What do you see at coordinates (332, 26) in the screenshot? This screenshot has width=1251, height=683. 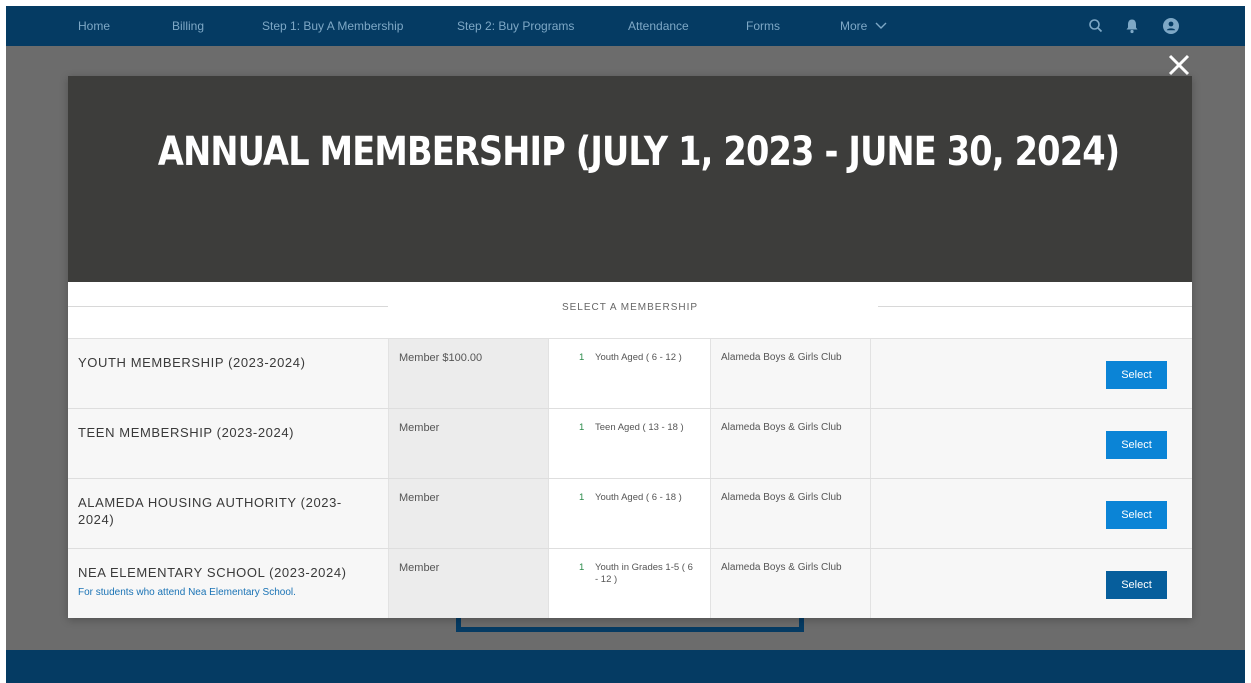 I see `nav-item-buy-membership: Step 1: Buy A Membership` at bounding box center [332, 26].